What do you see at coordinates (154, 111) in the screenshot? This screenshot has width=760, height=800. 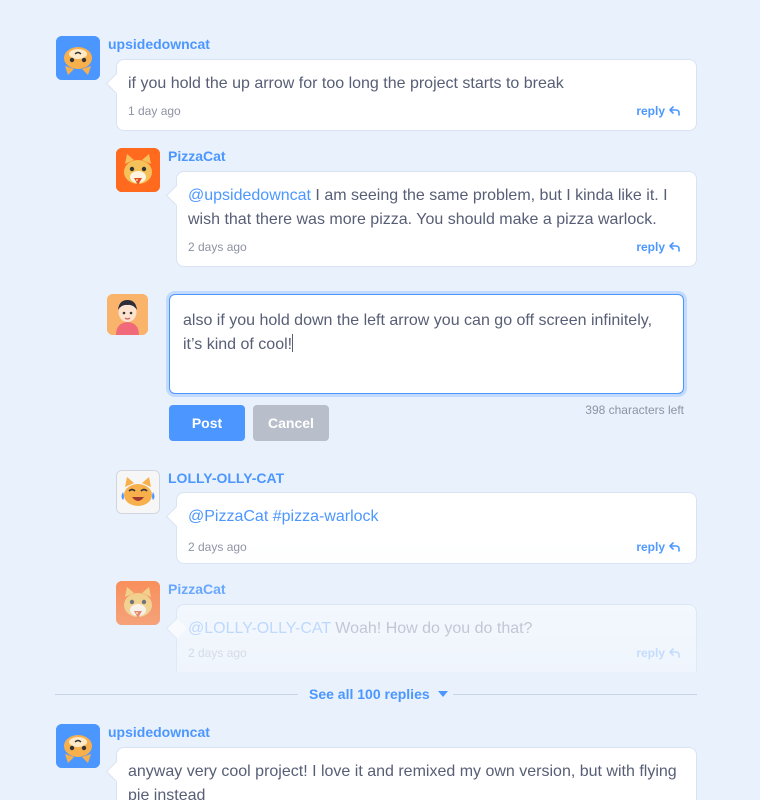 I see `comment-timestamp: 1 day ago` at bounding box center [154, 111].